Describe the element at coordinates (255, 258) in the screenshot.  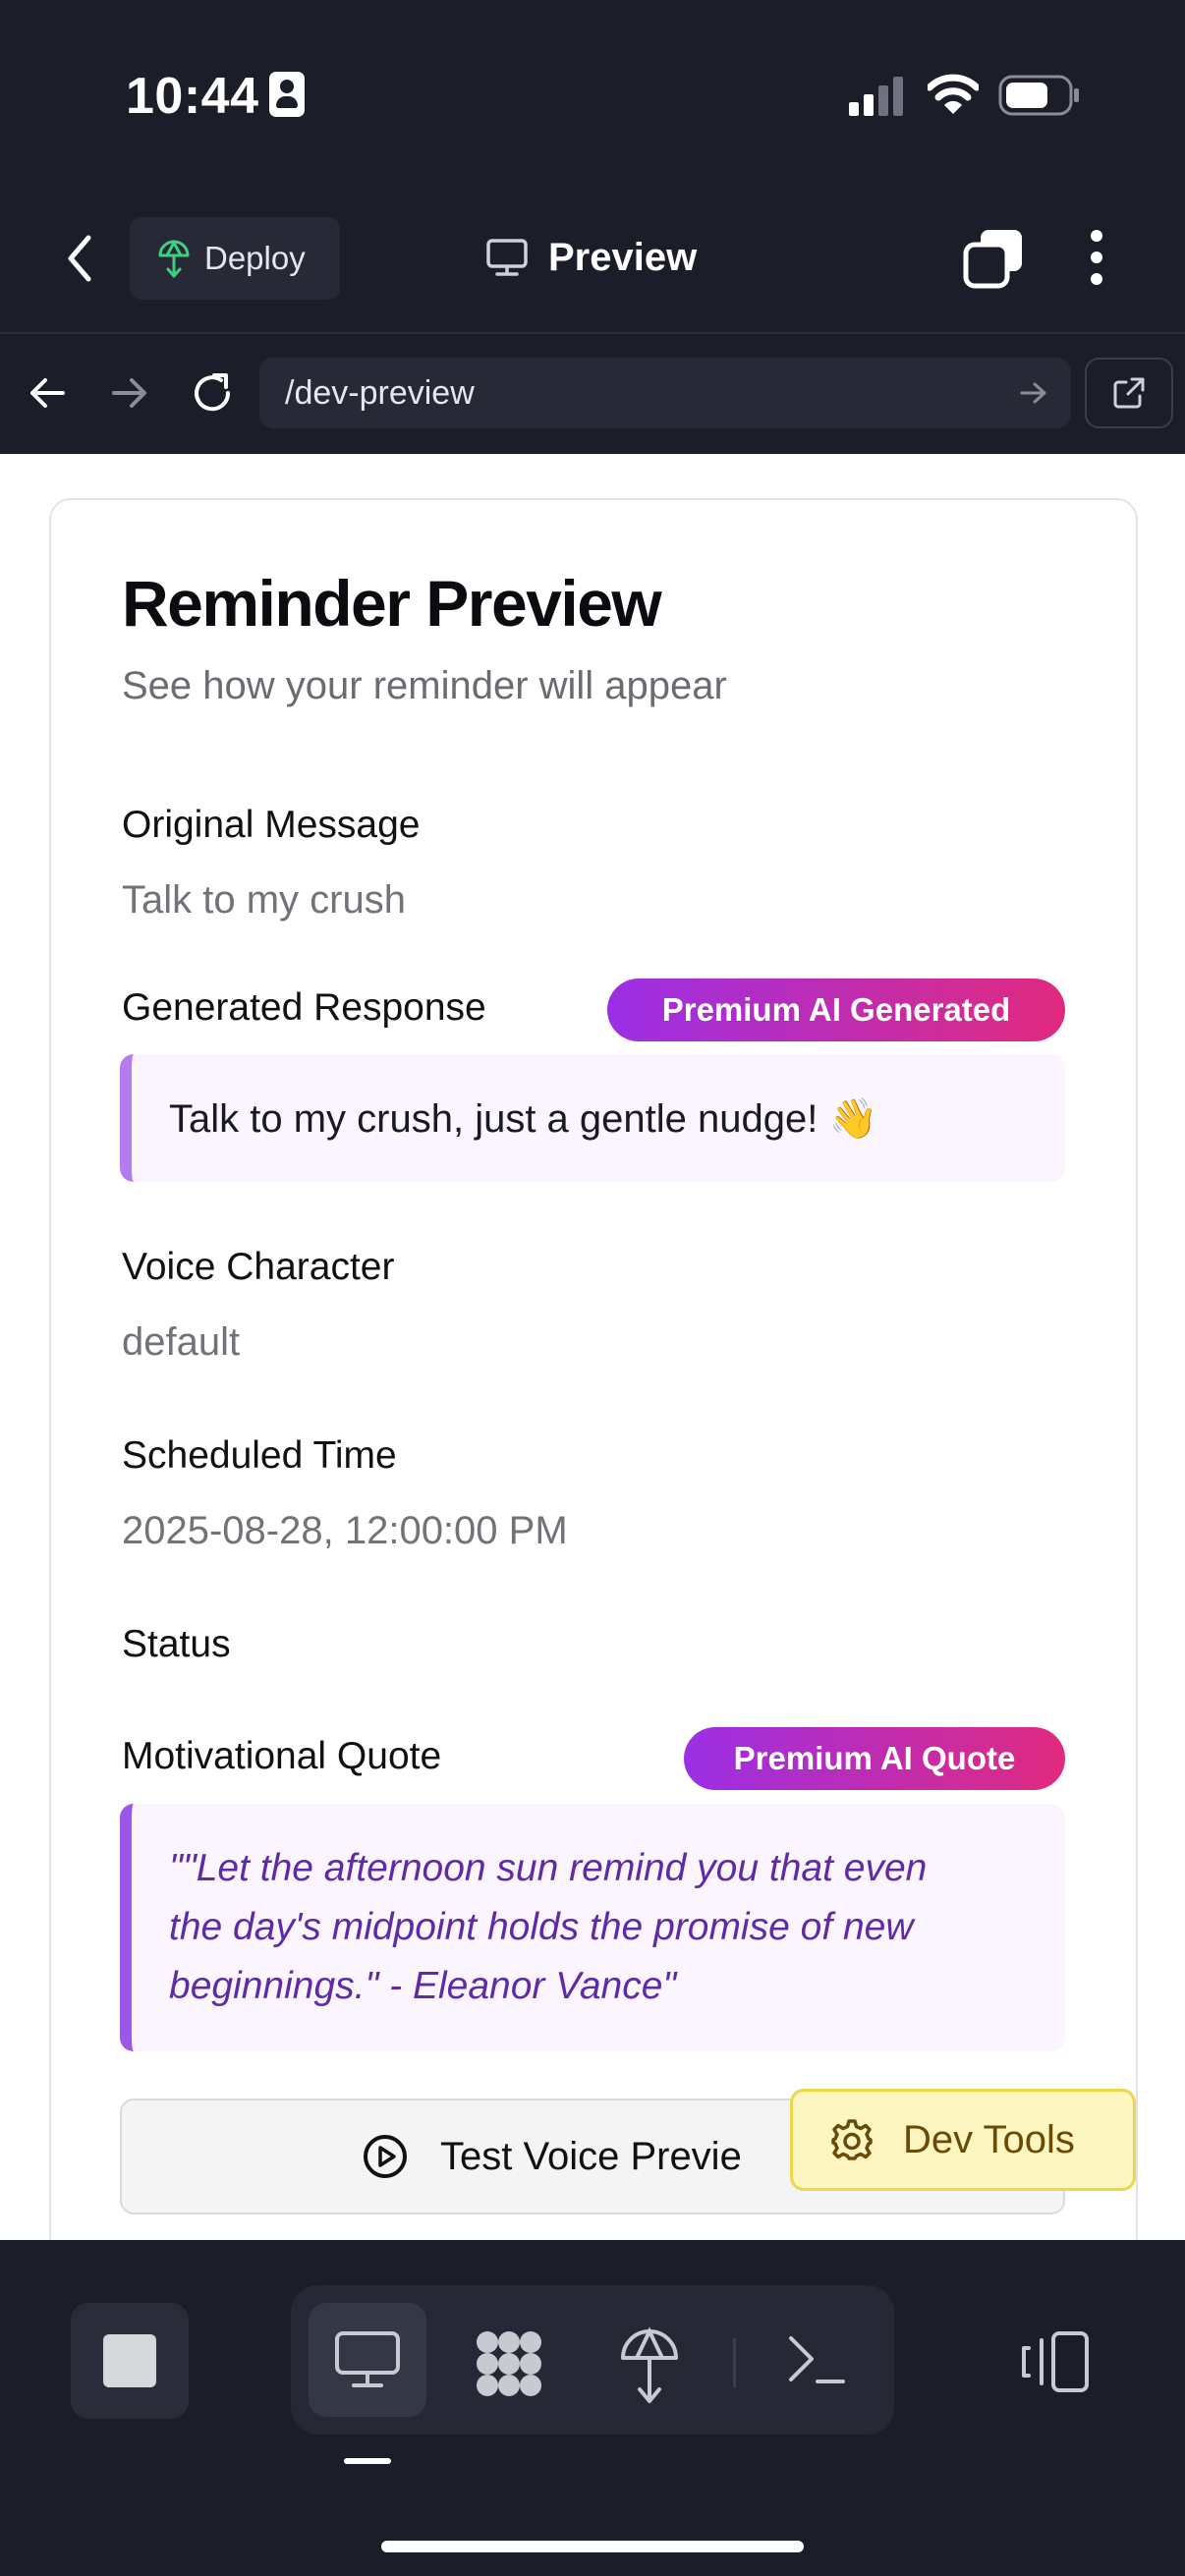
I see `deploy-label: Deploy` at that location.